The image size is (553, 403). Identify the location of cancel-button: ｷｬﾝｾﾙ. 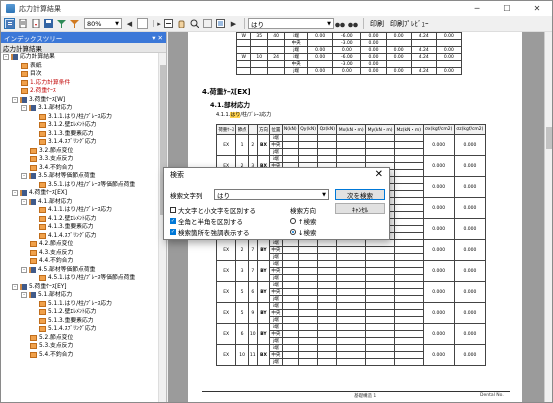
(360, 208).